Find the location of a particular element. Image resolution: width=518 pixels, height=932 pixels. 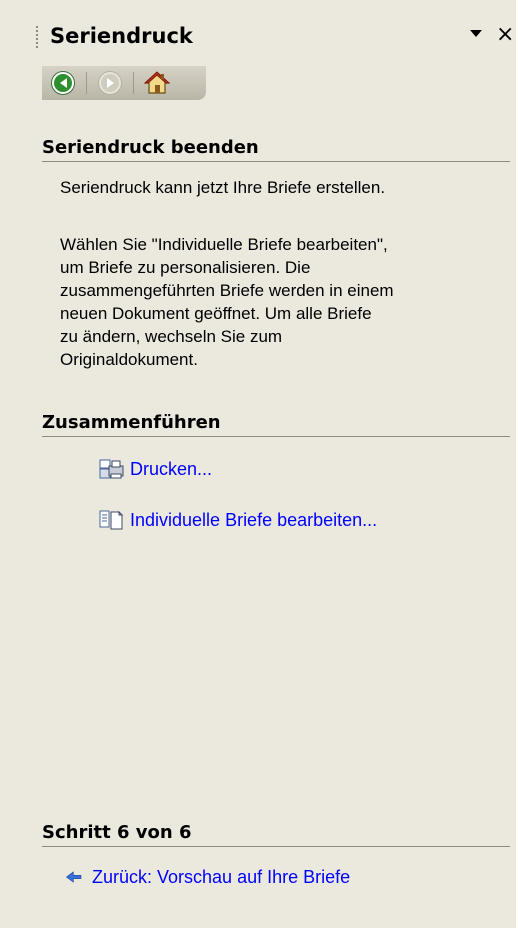

back-button is located at coordinates (63, 83).